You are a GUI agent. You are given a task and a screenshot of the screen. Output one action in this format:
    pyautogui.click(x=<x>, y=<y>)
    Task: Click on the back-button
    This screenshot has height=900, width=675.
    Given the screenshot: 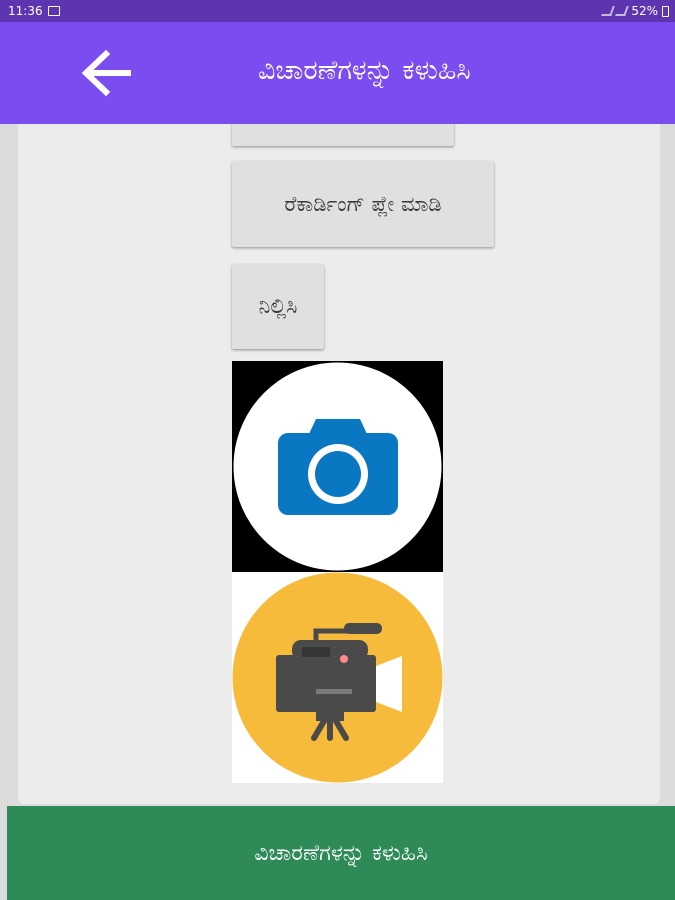 What is the action you would take?
    pyautogui.click(x=107, y=73)
    